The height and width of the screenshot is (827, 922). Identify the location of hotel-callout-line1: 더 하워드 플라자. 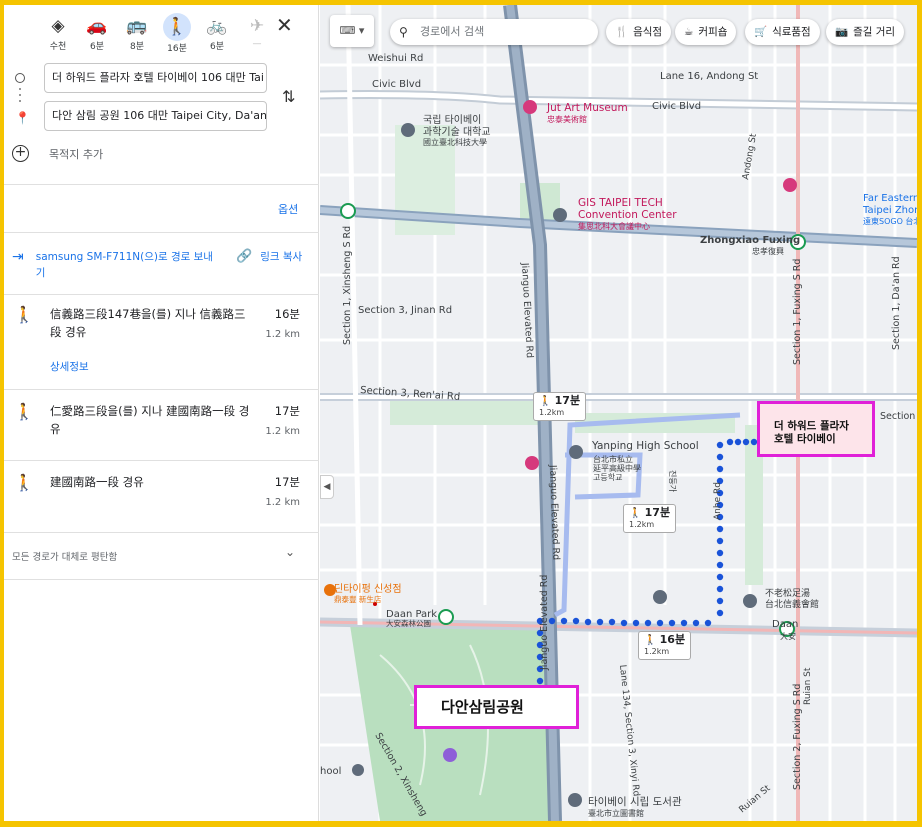
(811, 426).